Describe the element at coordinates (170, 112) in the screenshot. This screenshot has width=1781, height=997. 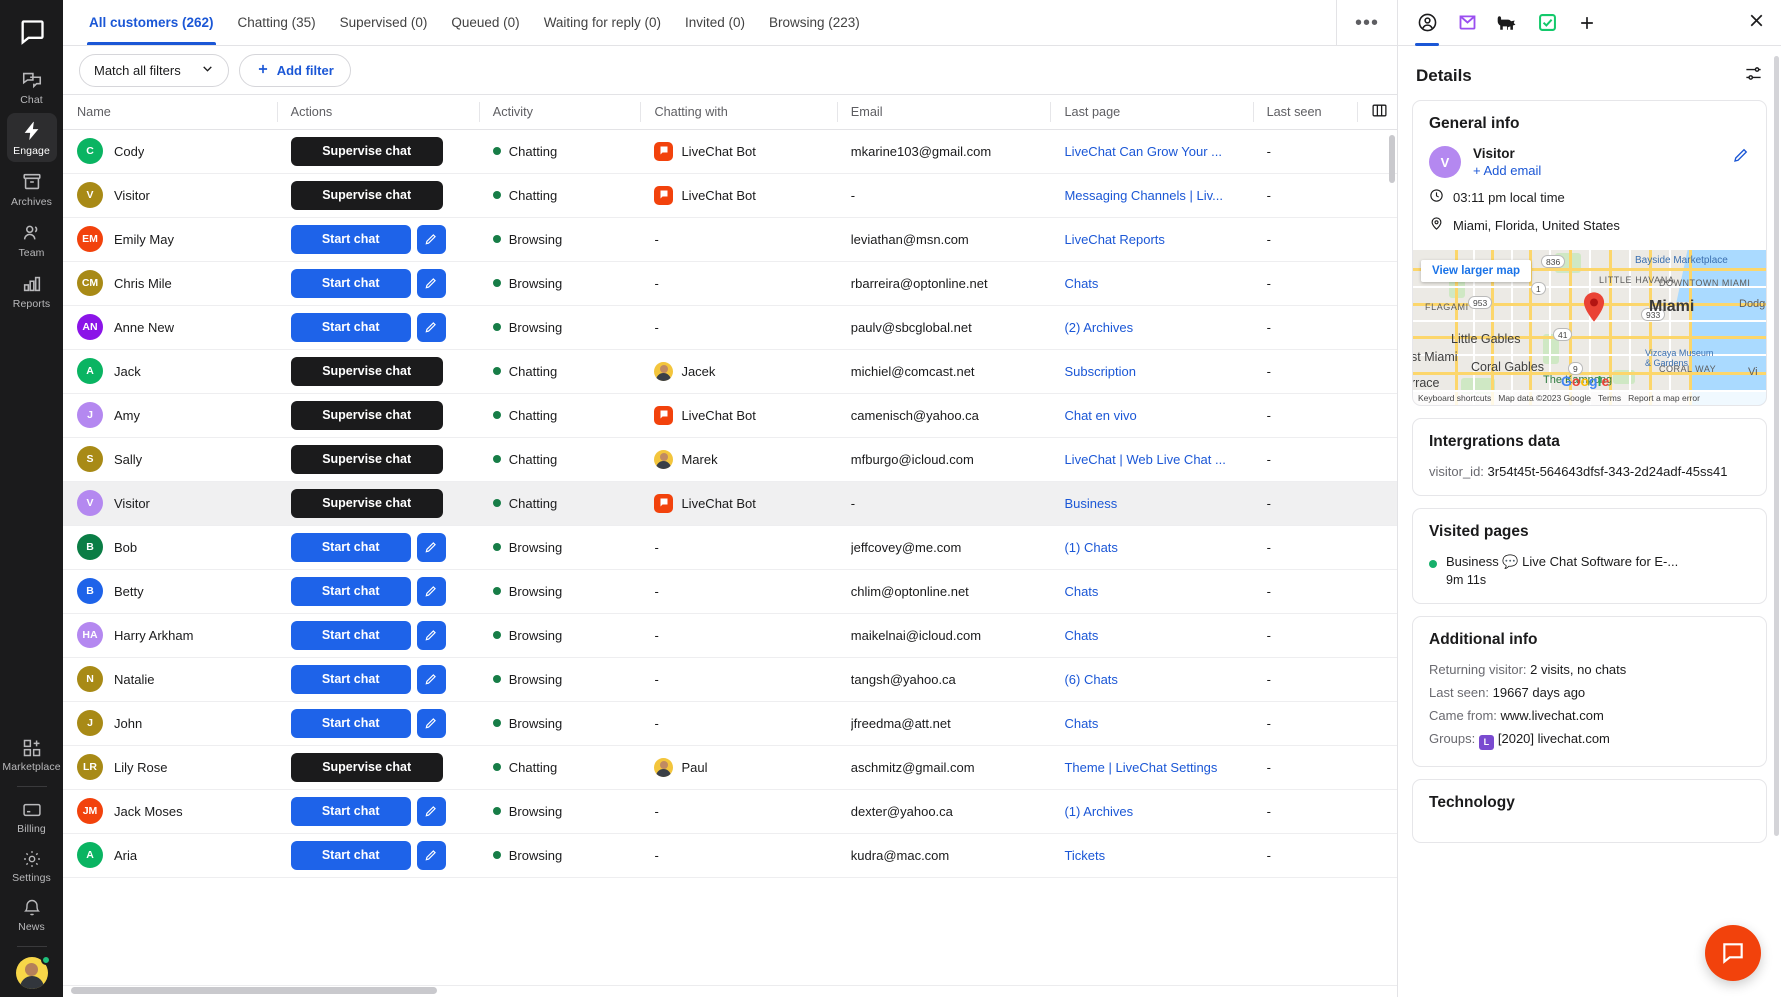
I see `column-header-name: Name` at that location.